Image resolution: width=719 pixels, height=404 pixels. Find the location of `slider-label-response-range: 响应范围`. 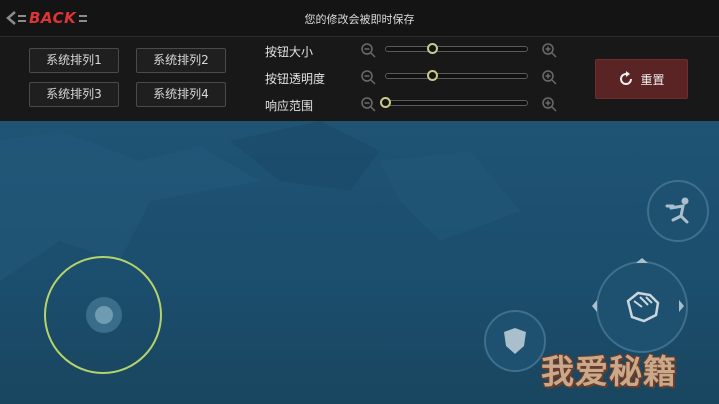

slider-label-response-range: 响应范围 is located at coordinates (289, 106).